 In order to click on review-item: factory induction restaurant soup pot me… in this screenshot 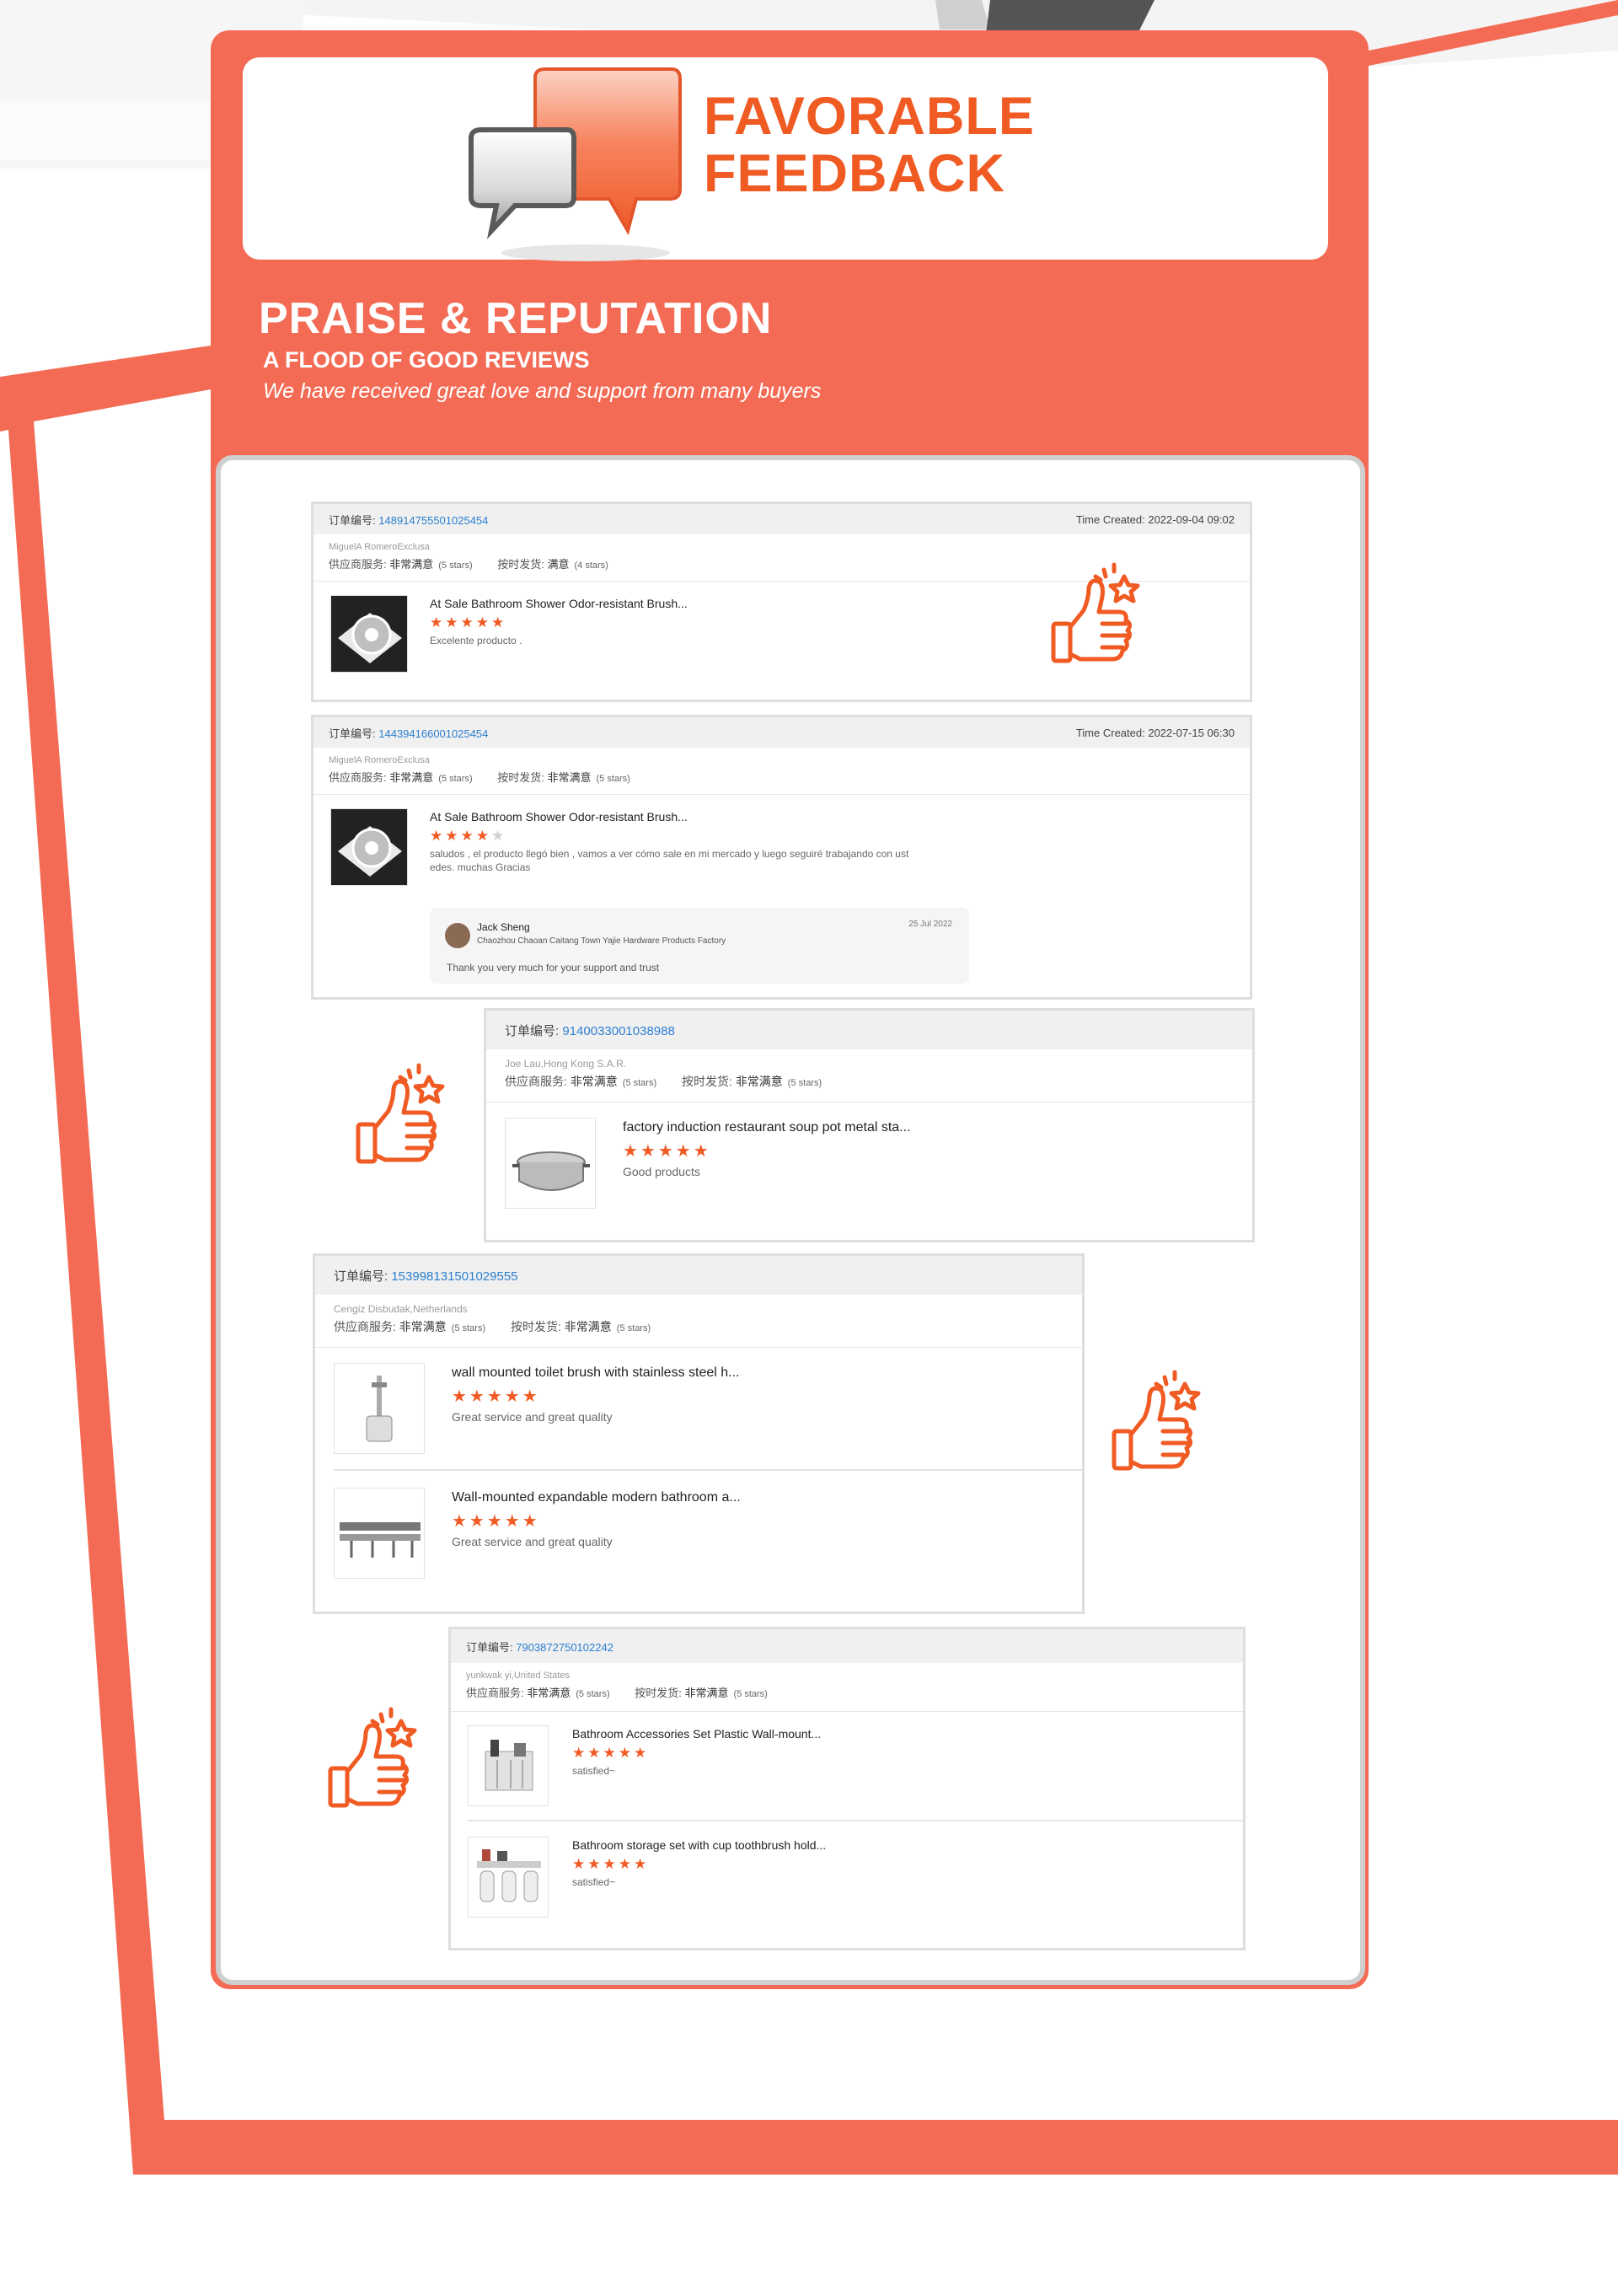, I will do `click(869, 1155)`.